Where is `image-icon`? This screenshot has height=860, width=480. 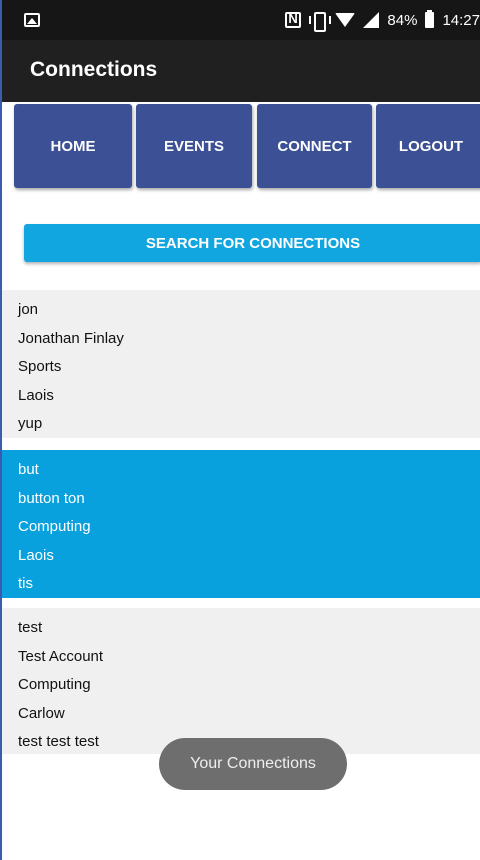
image-icon is located at coordinates (32, 20).